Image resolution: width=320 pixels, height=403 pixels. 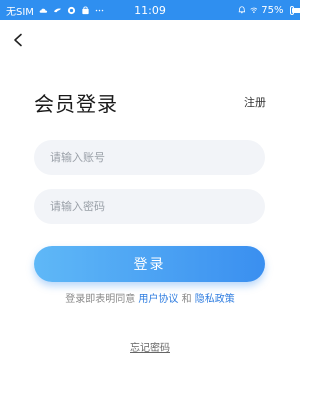 What do you see at coordinates (253, 10) in the screenshot?
I see `wifi-icon` at bounding box center [253, 10].